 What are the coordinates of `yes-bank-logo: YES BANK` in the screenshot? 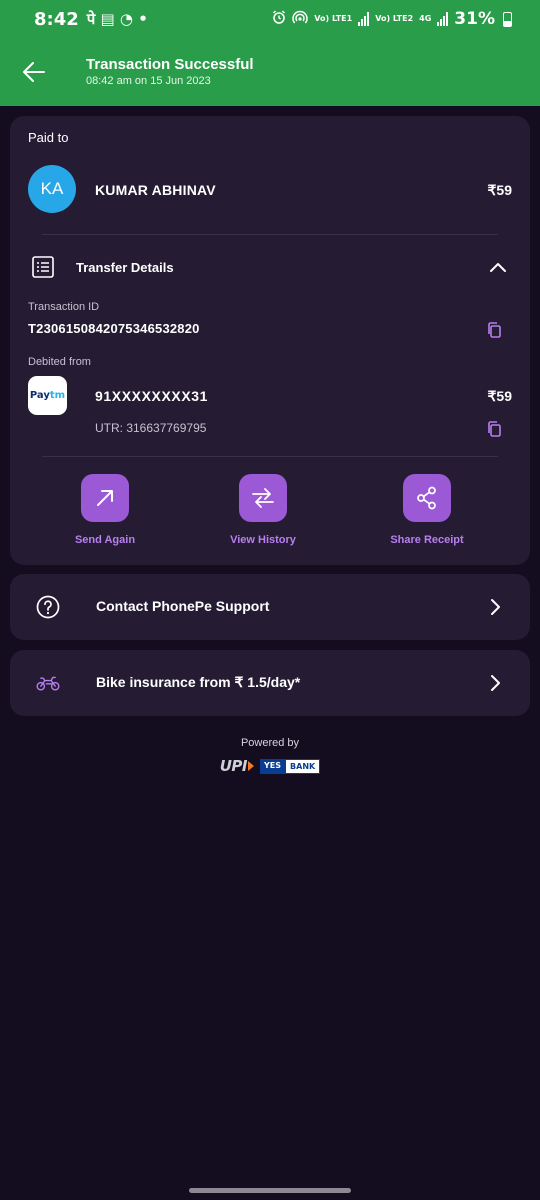 It's located at (290, 766).